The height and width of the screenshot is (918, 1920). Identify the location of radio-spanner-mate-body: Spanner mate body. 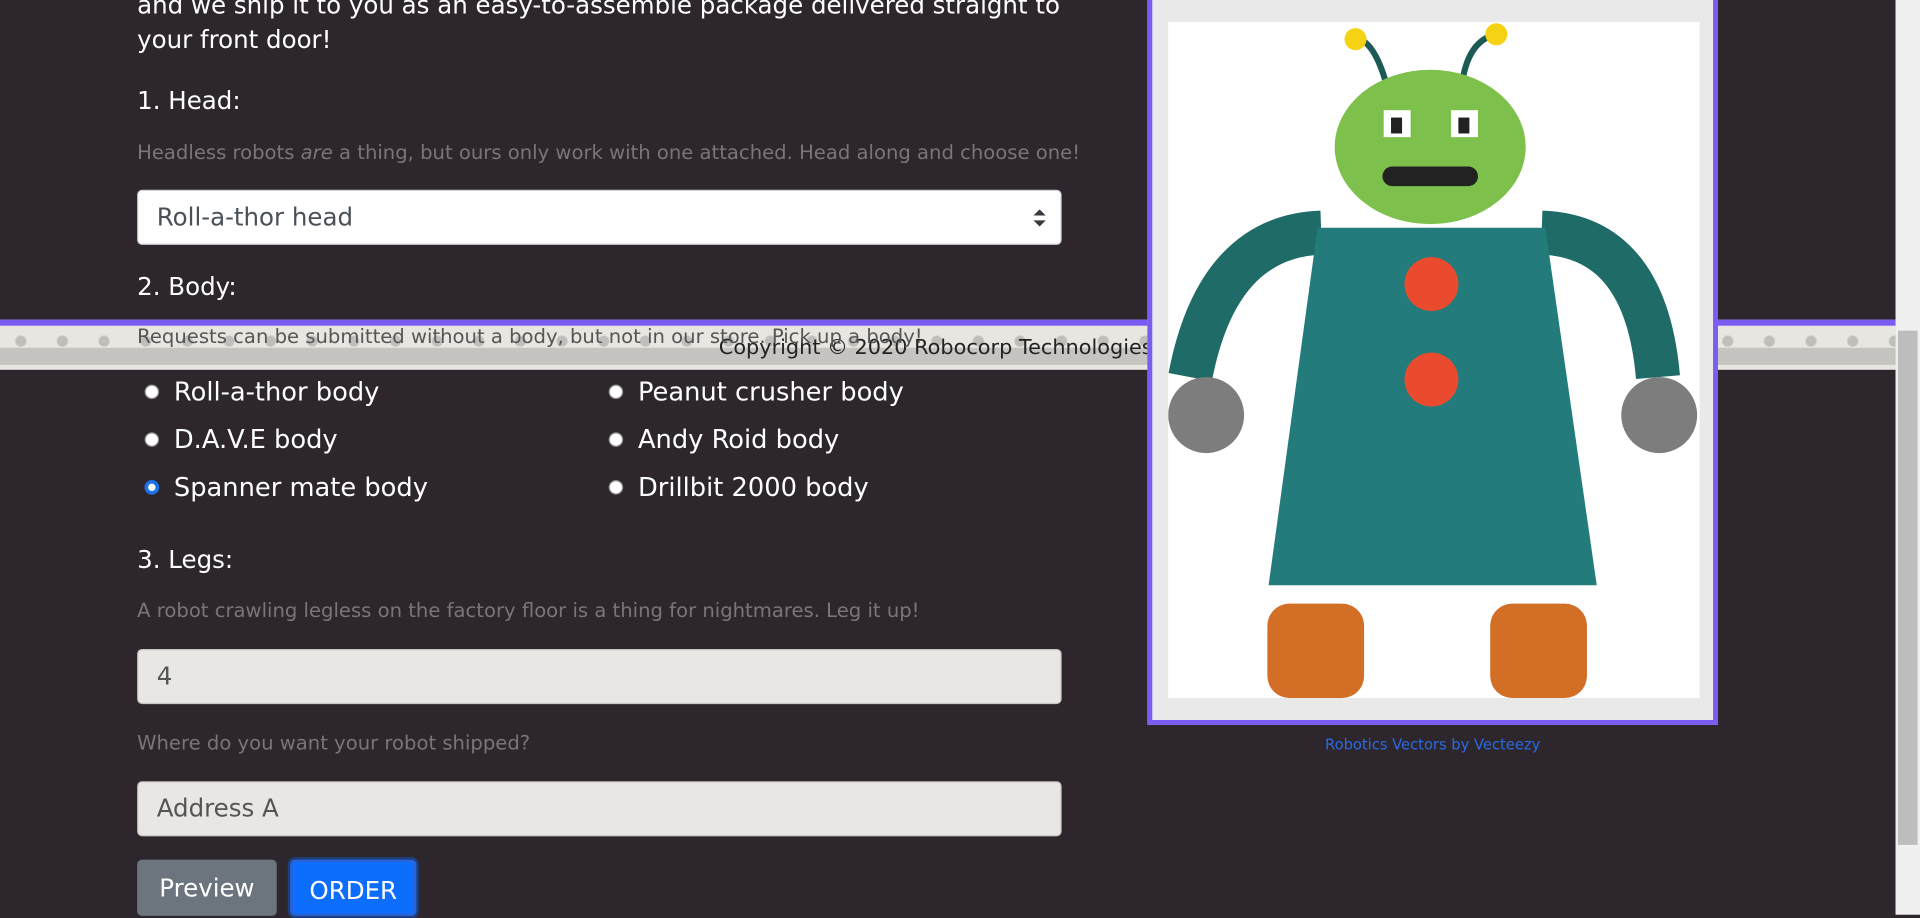
(286, 487).